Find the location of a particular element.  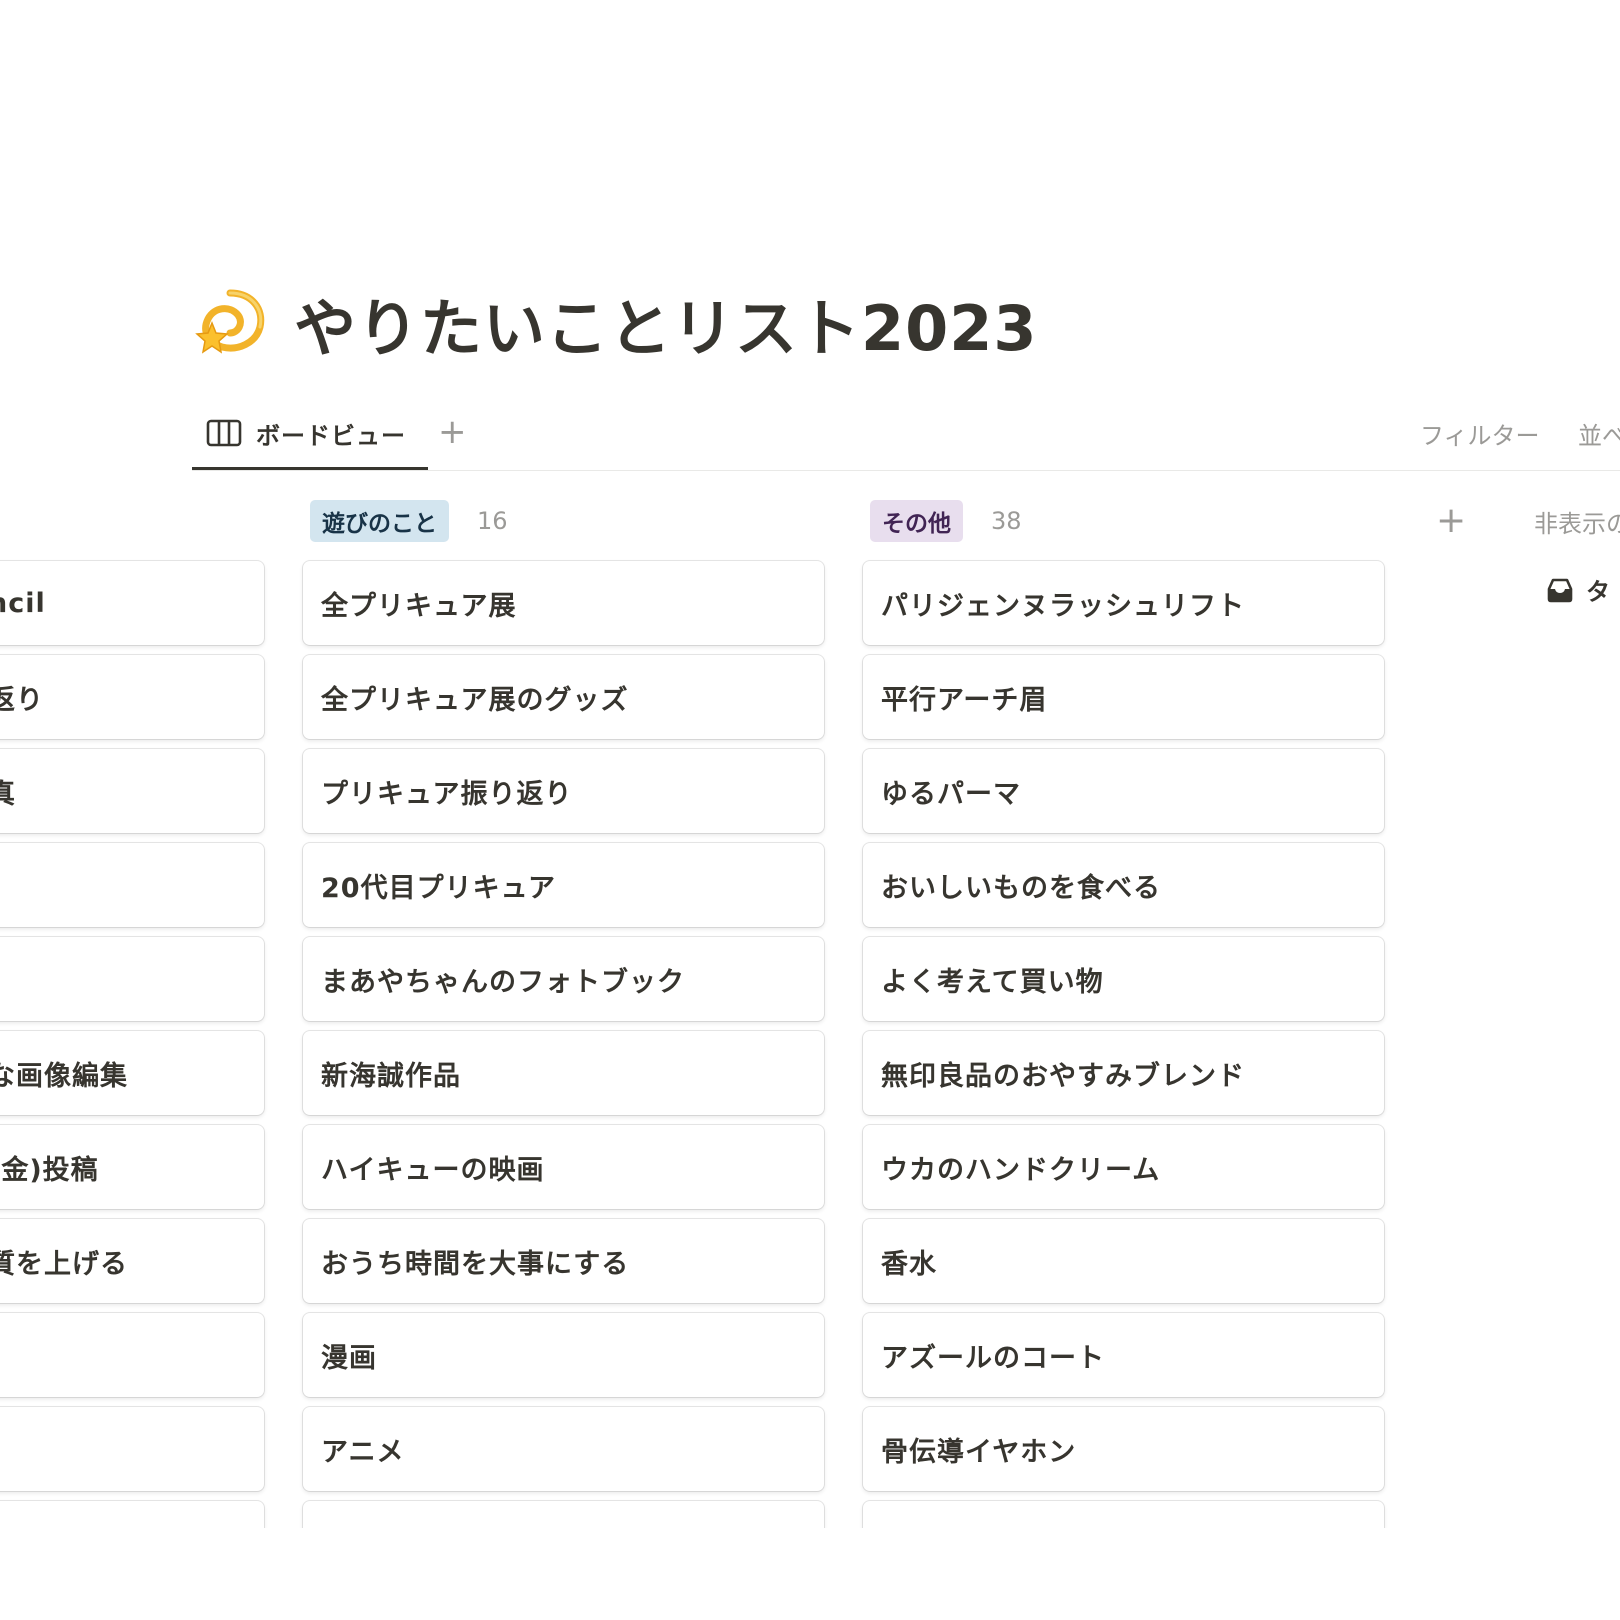

card: よく考えて買い物 is located at coordinates (1123, 979).